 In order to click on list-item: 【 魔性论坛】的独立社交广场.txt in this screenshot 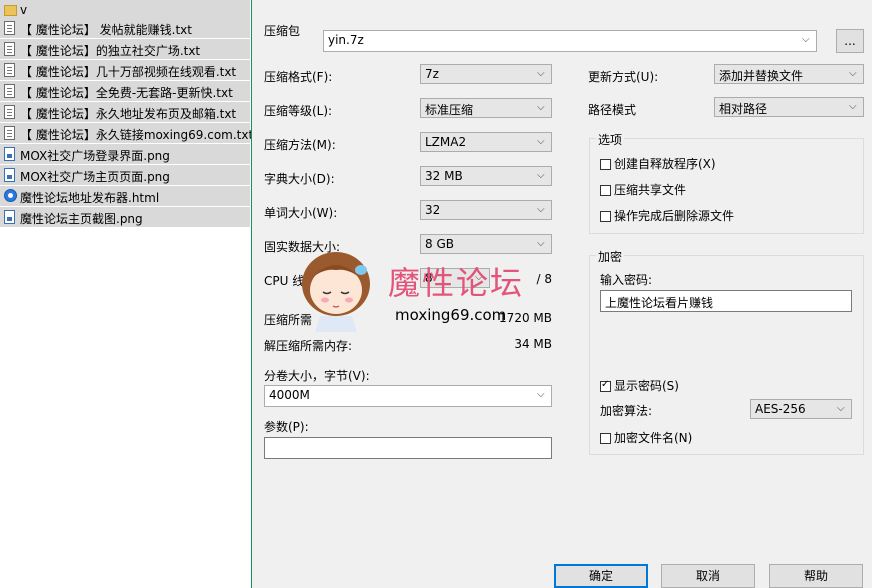, I will do `click(125, 49)`.